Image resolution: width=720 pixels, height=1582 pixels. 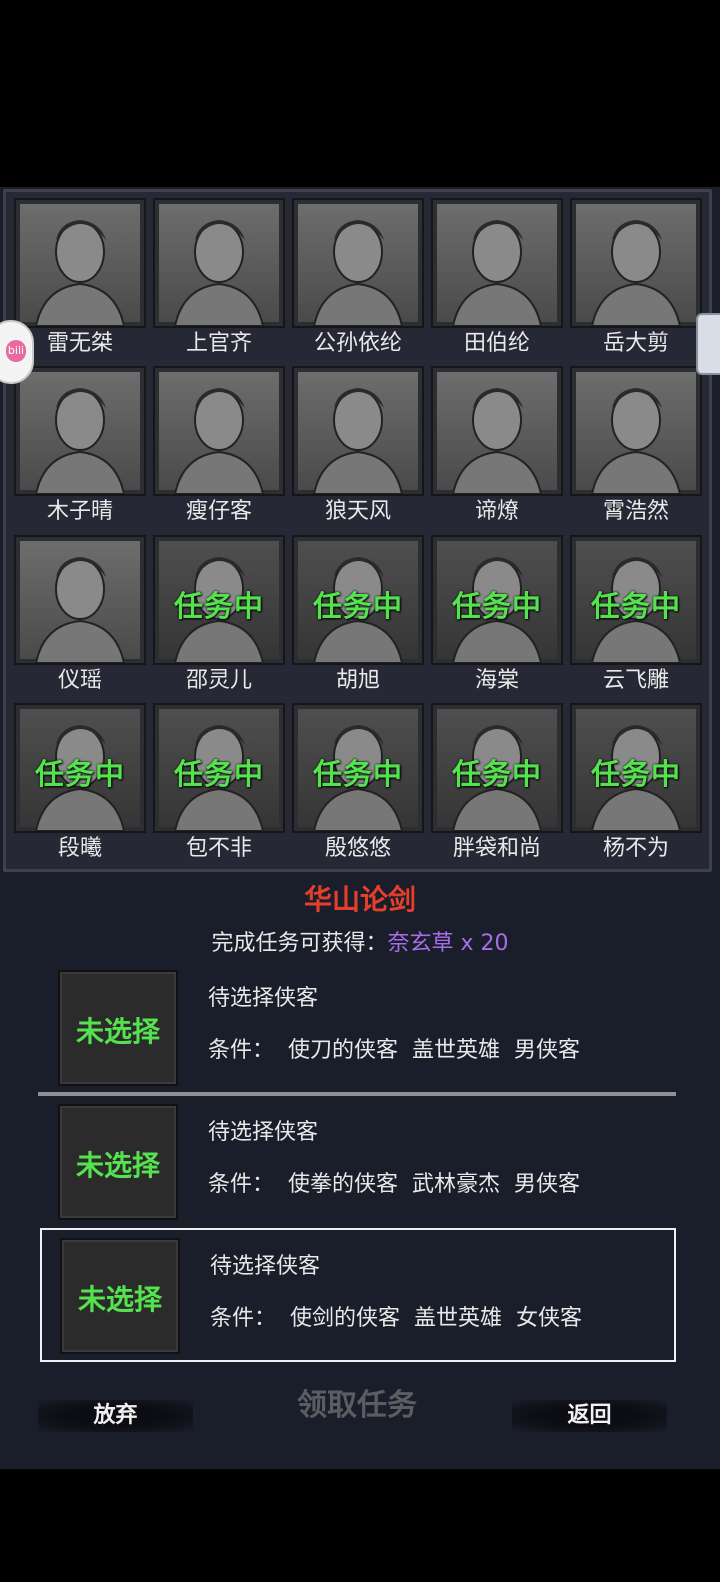 What do you see at coordinates (496, 848) in the screenshot?
I see `hero-name: 胖袋和尚` at bounding box center [496, 848].